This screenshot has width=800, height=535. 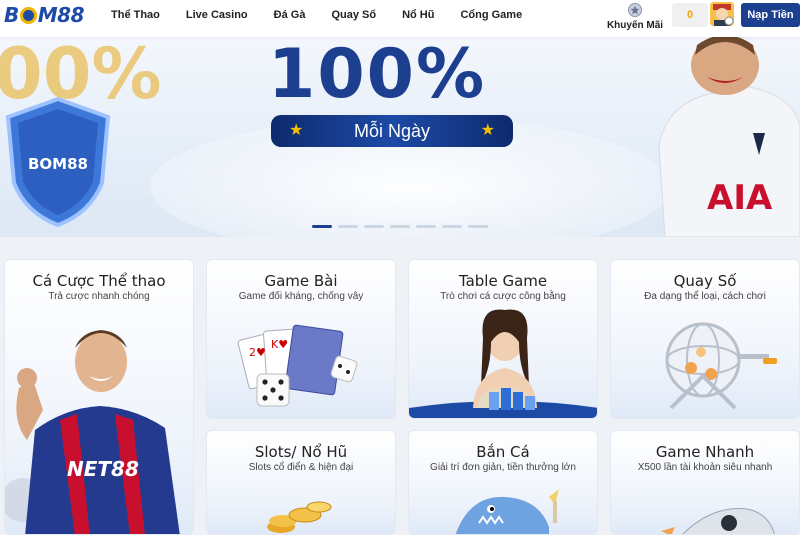 I want to click on category-card-quay-so: Quay Số Đa dạng thể loại, cách chơi, so click(x=705, y=339).